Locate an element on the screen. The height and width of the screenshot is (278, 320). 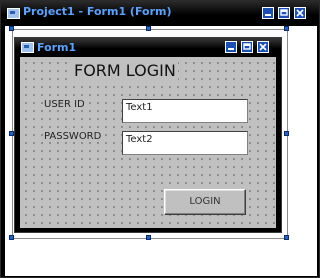
restore-button is located at coordinates (284, 13).